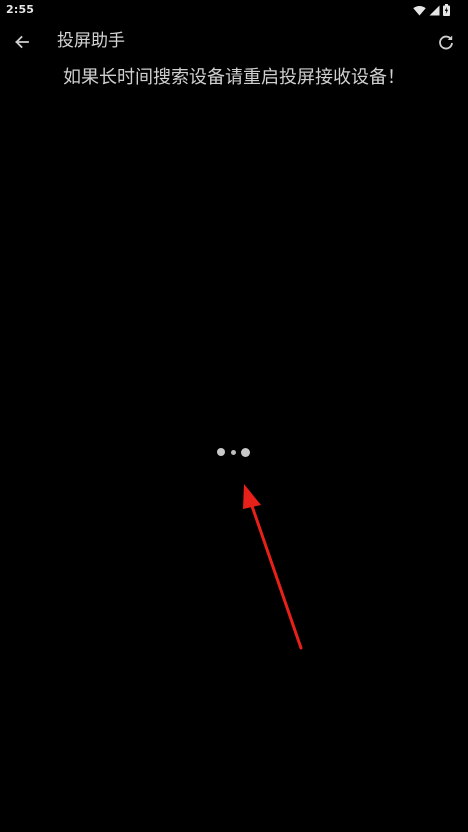 The image size is (468, 832). I want to click on status-bar: 2:55, so click(234, 10).